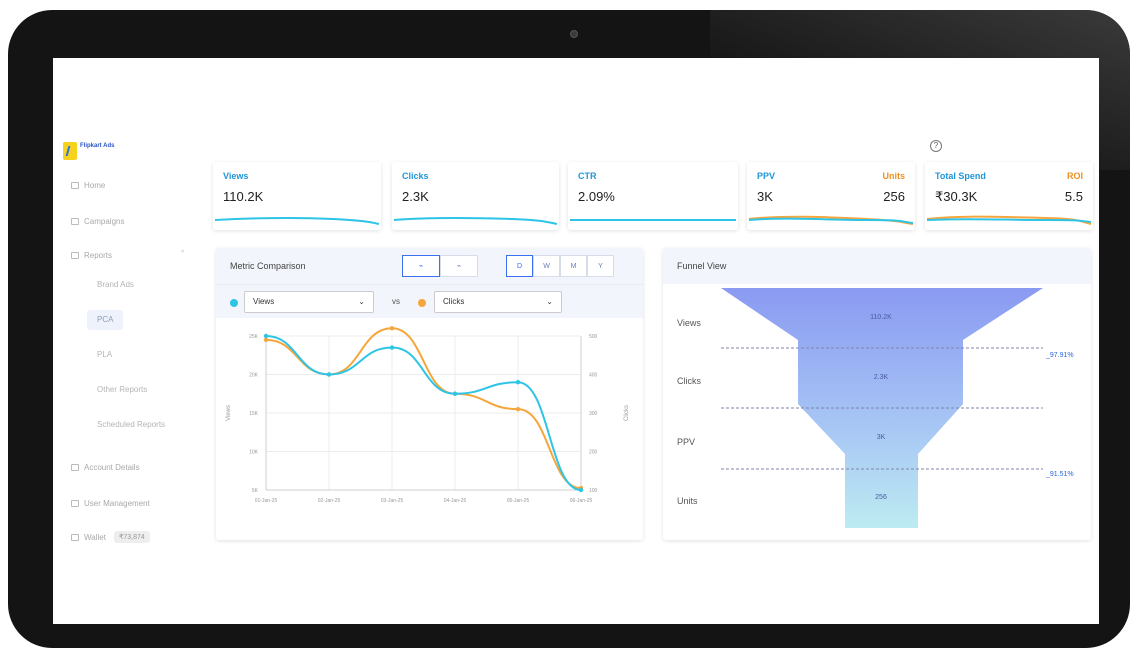 The image size is (1137, 653). I want to click on funnel-chart, so click(882, 408).